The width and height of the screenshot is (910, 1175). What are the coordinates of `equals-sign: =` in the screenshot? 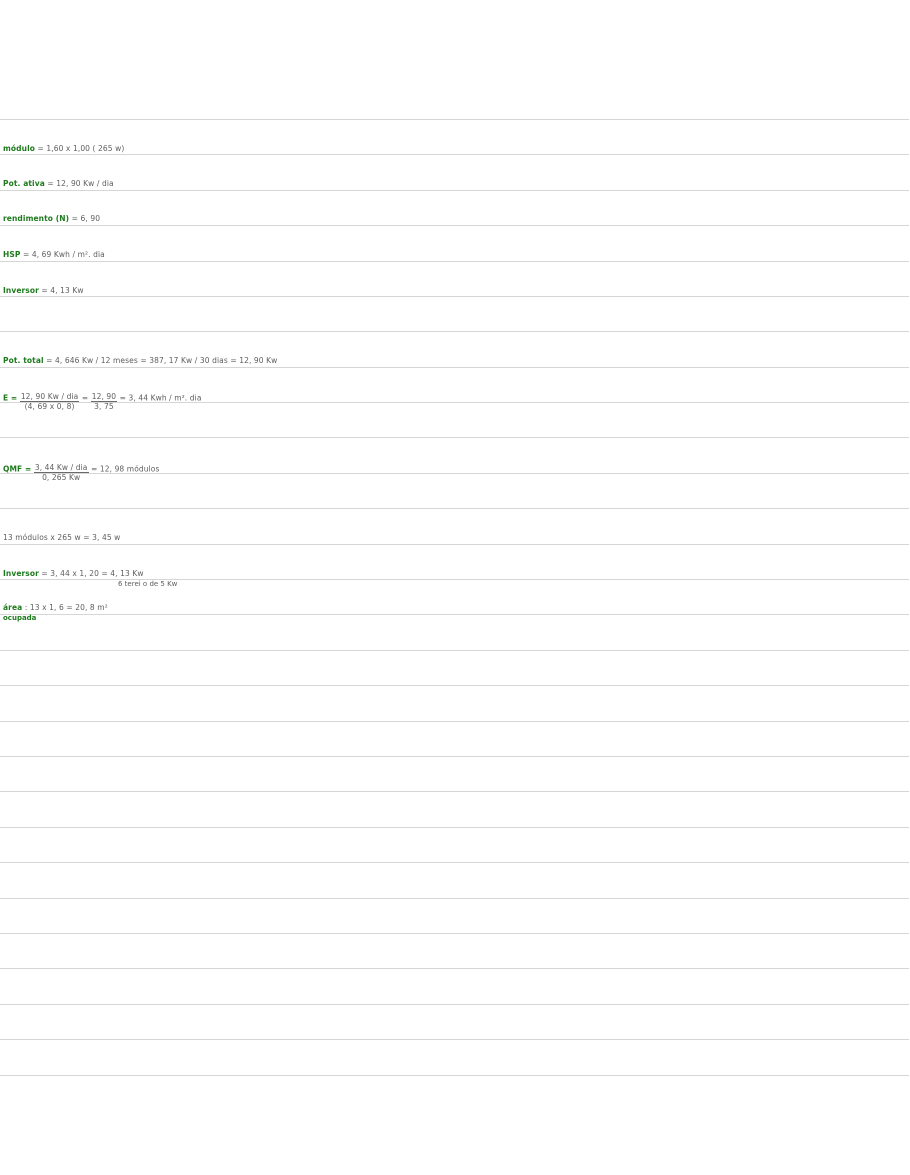 It's located at (85, 398).